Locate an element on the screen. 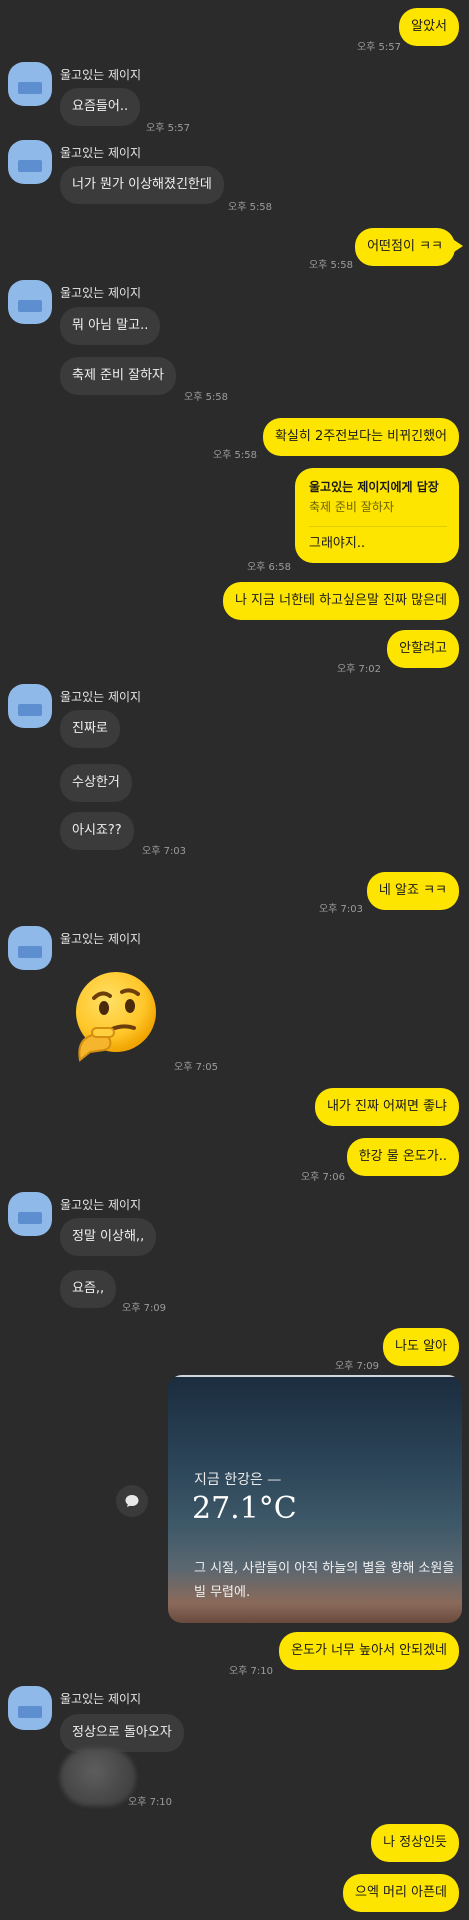 The width and height of the screenshot is (469, 1920). message-text: 나 지금 너한테 하고싶은말 진짜 많은데 is located at coordinates (340, 600).